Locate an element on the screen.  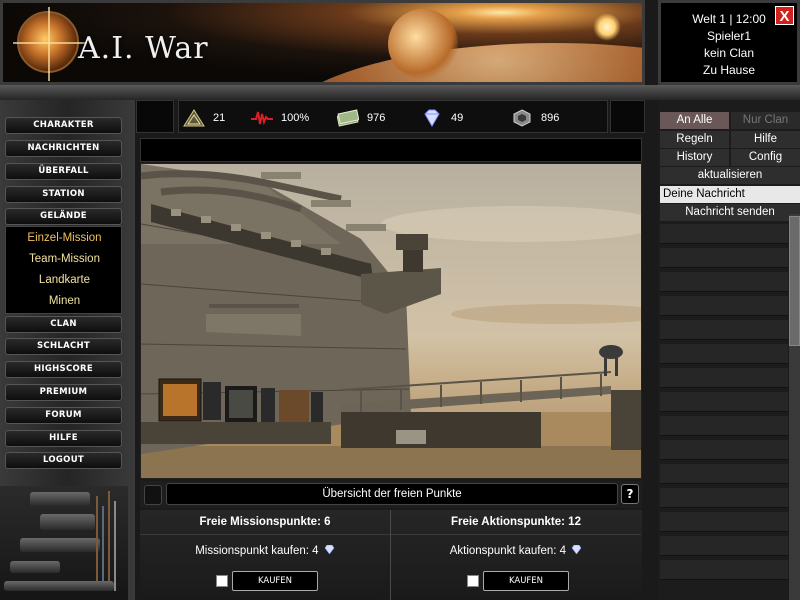
nav-charakter: CHARAKTER is located at coordinates (63, 125).